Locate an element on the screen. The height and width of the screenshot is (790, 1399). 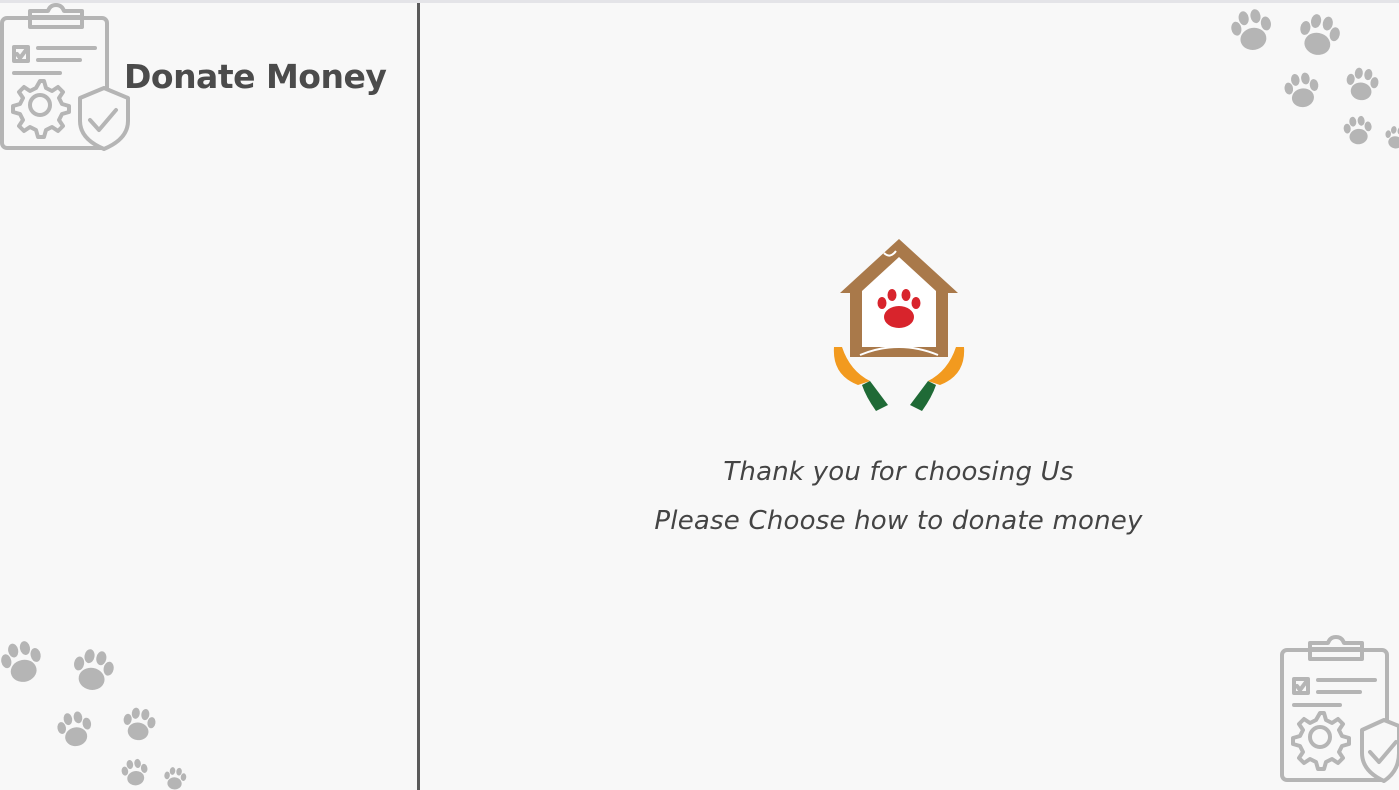
donate-instruction-text: Please Choose how to donate money is located at coordinates (898, 521).